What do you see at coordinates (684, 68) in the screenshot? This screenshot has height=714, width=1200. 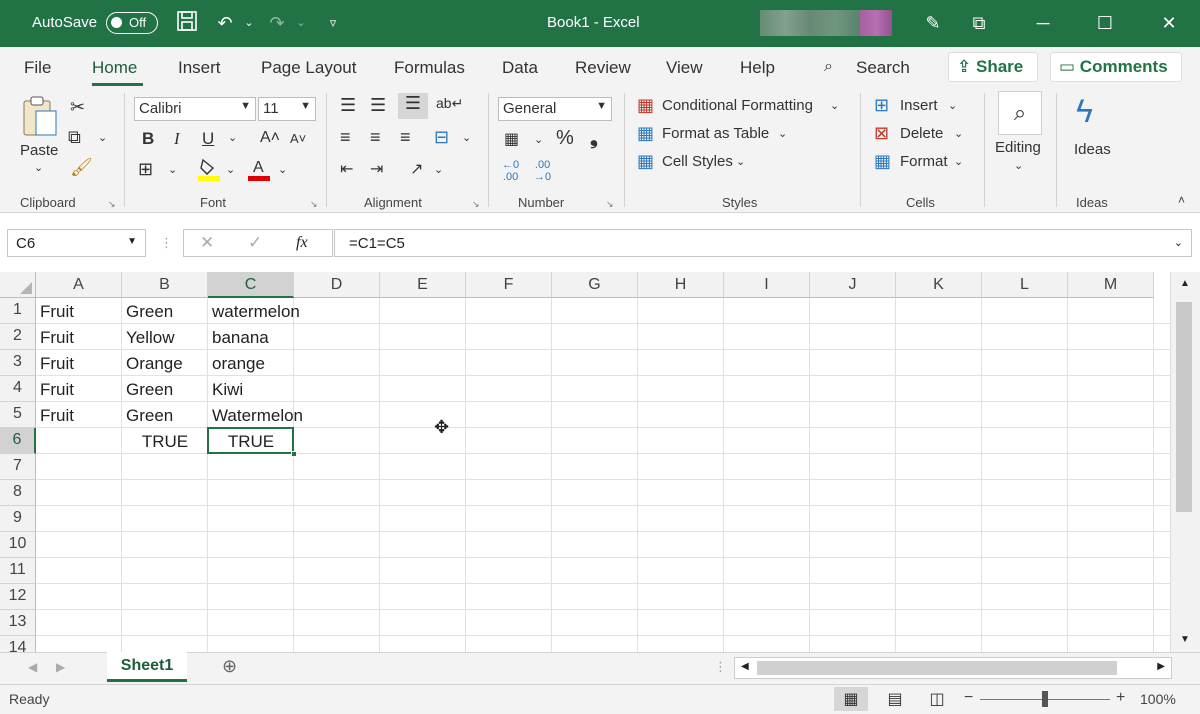 I see `tab-view: View` at bounding box center [684, 68].